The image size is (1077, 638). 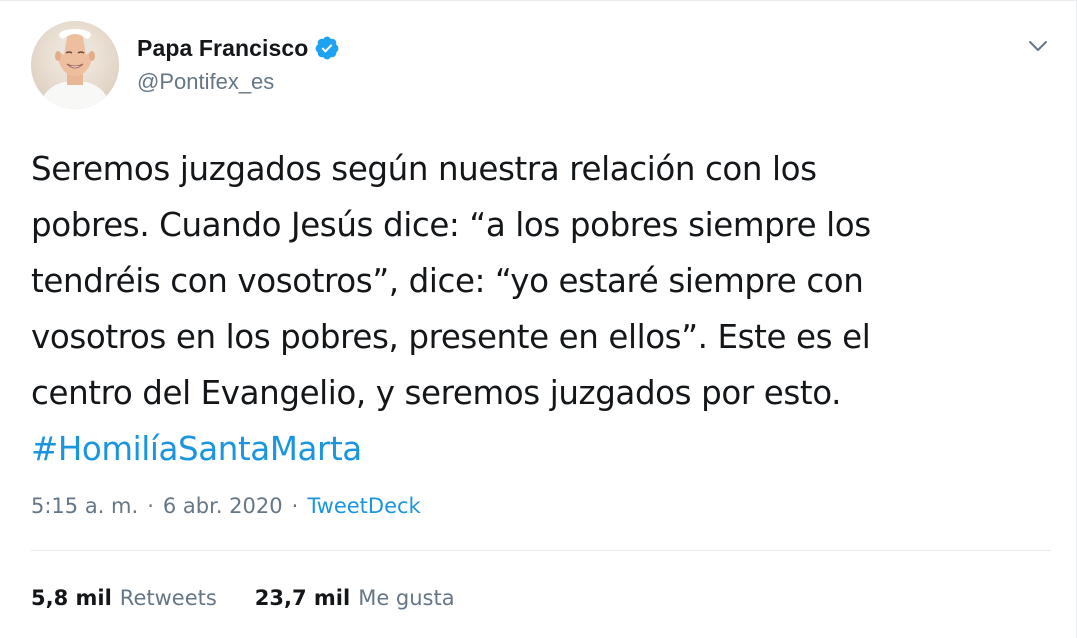 What do you see at coordinates (355, 598) in the screenshot?
I see `likes-stat: 23,7 mil Me gusta` at bounding box center [355, 598].